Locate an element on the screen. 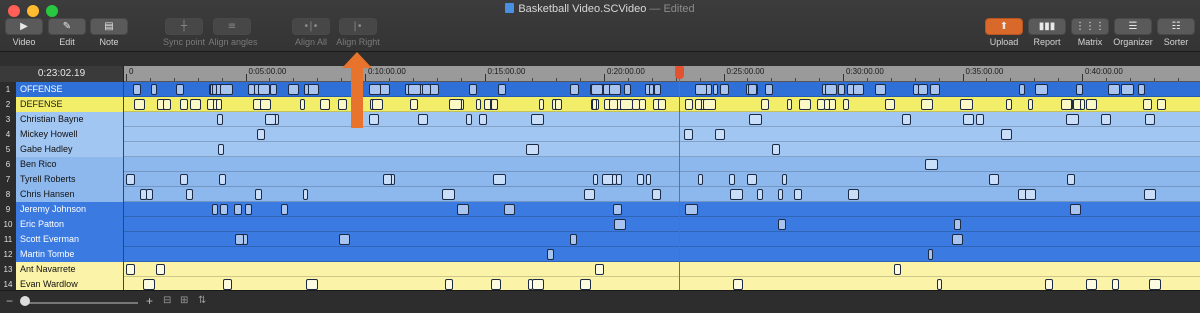  zoom-slider is located at coordinates (80, 303).